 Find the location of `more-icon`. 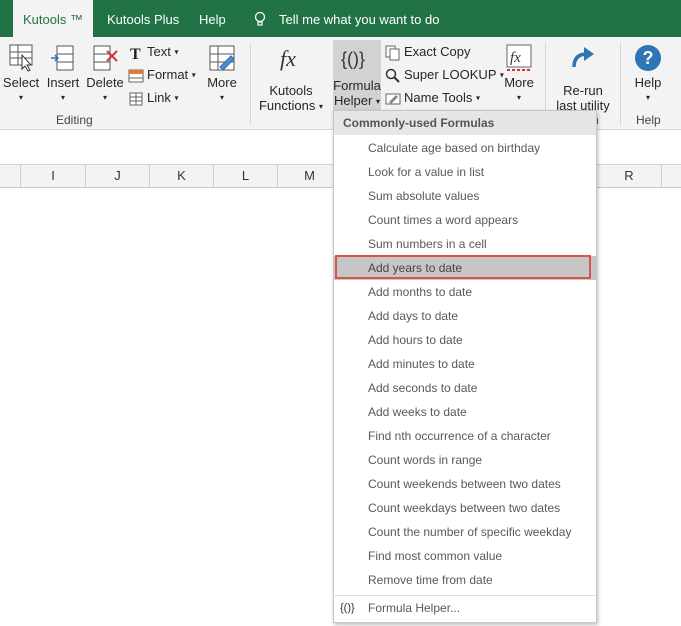

more-icon is located at coordinates (222, 58).